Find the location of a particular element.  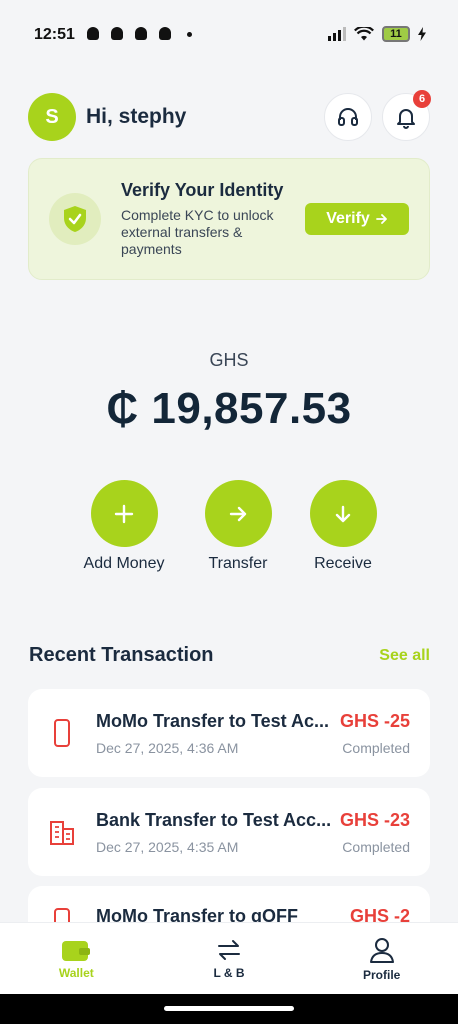

recent-transactions-header: Recent Transaction See all is located at coordinates (229, 655).